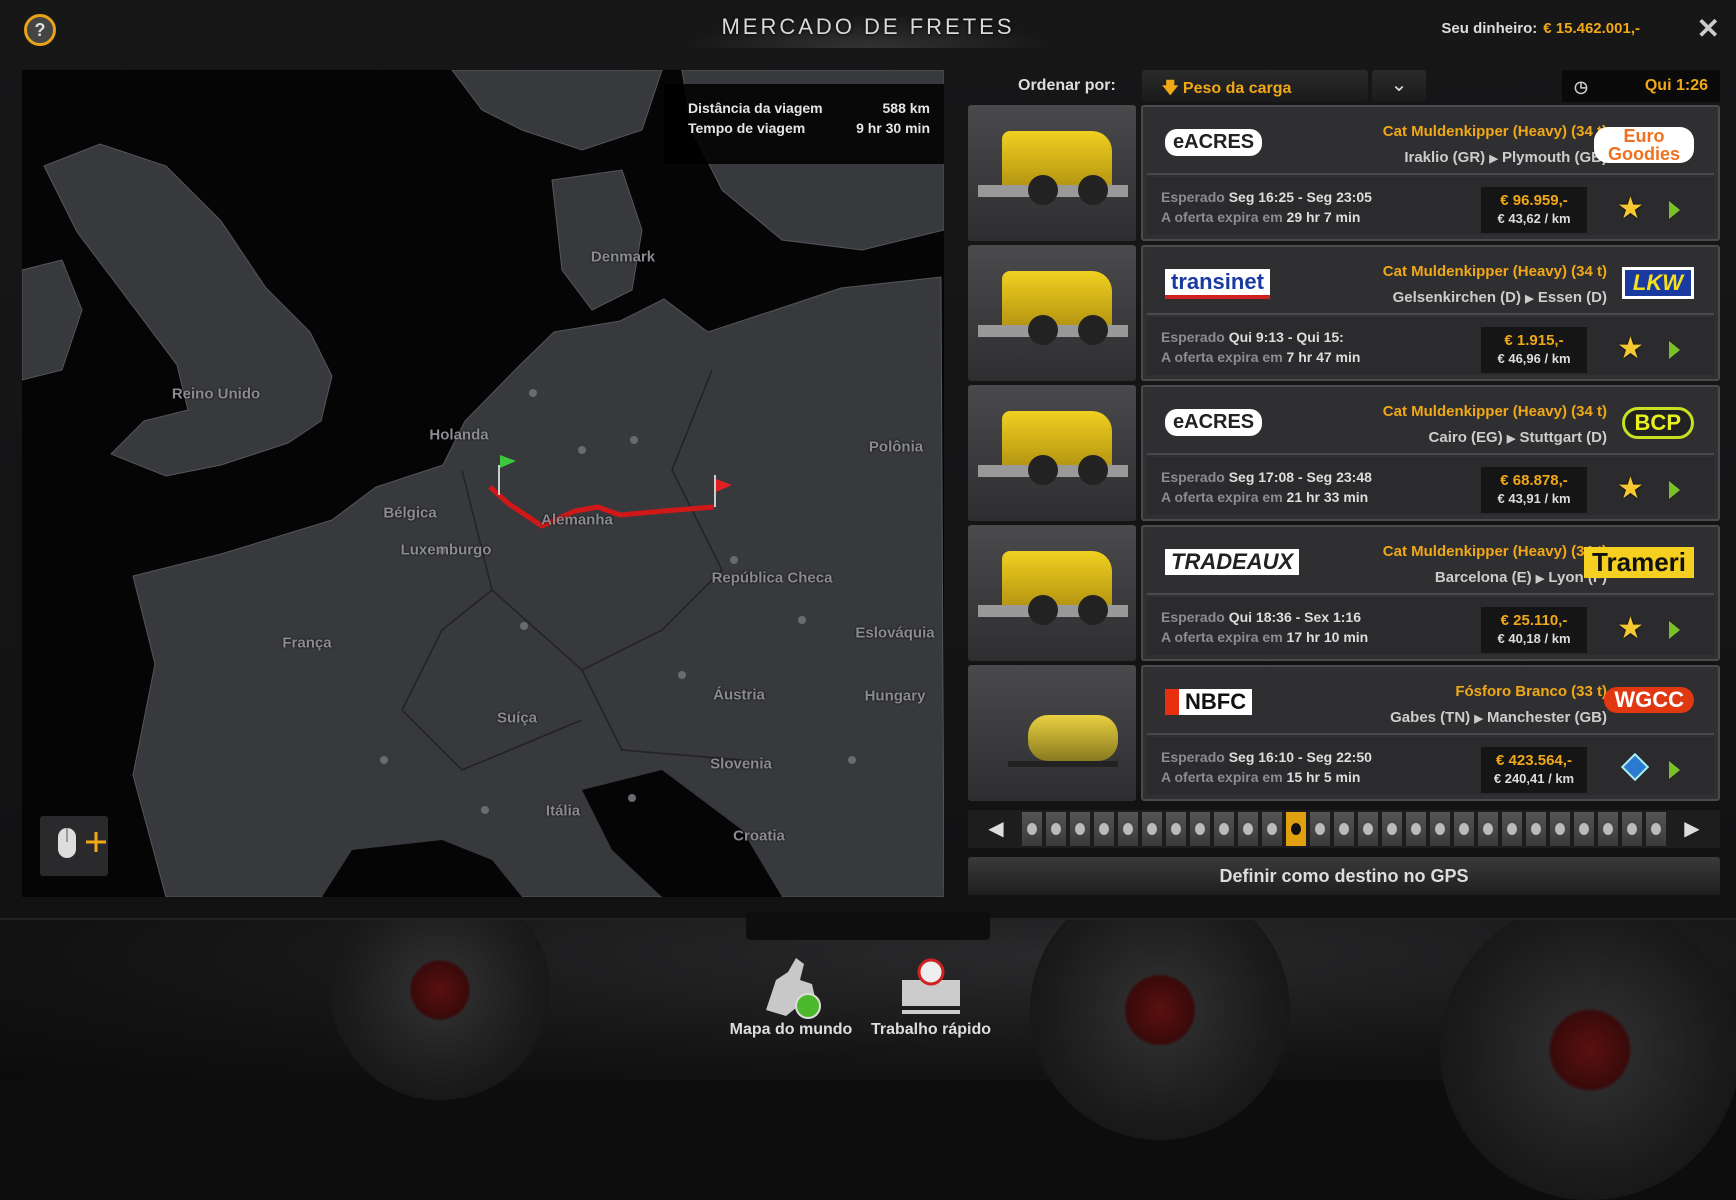  I want to click on world-map-button: Mapa do mundo, so click(791, 995).